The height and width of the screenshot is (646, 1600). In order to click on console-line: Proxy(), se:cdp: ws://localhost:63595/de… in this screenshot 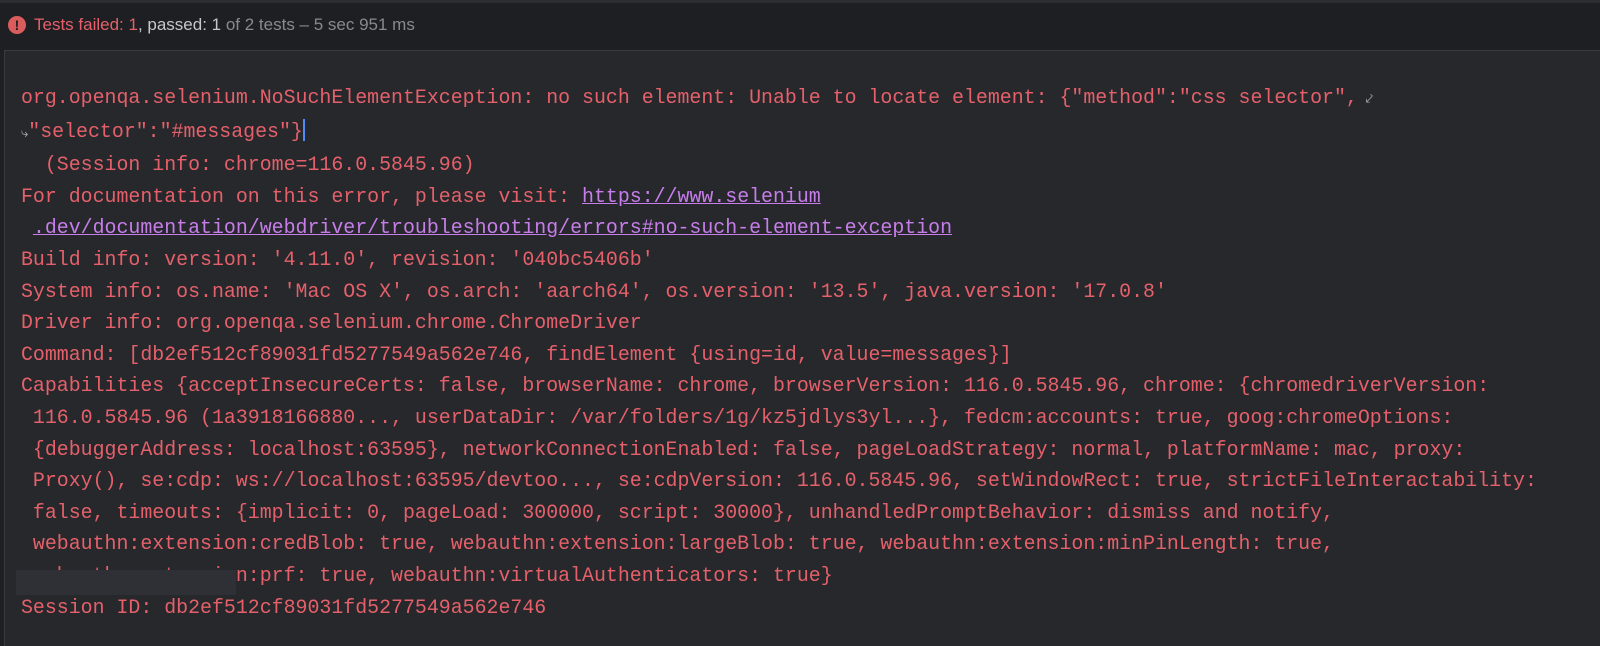, I will do `click(779, 481)`.